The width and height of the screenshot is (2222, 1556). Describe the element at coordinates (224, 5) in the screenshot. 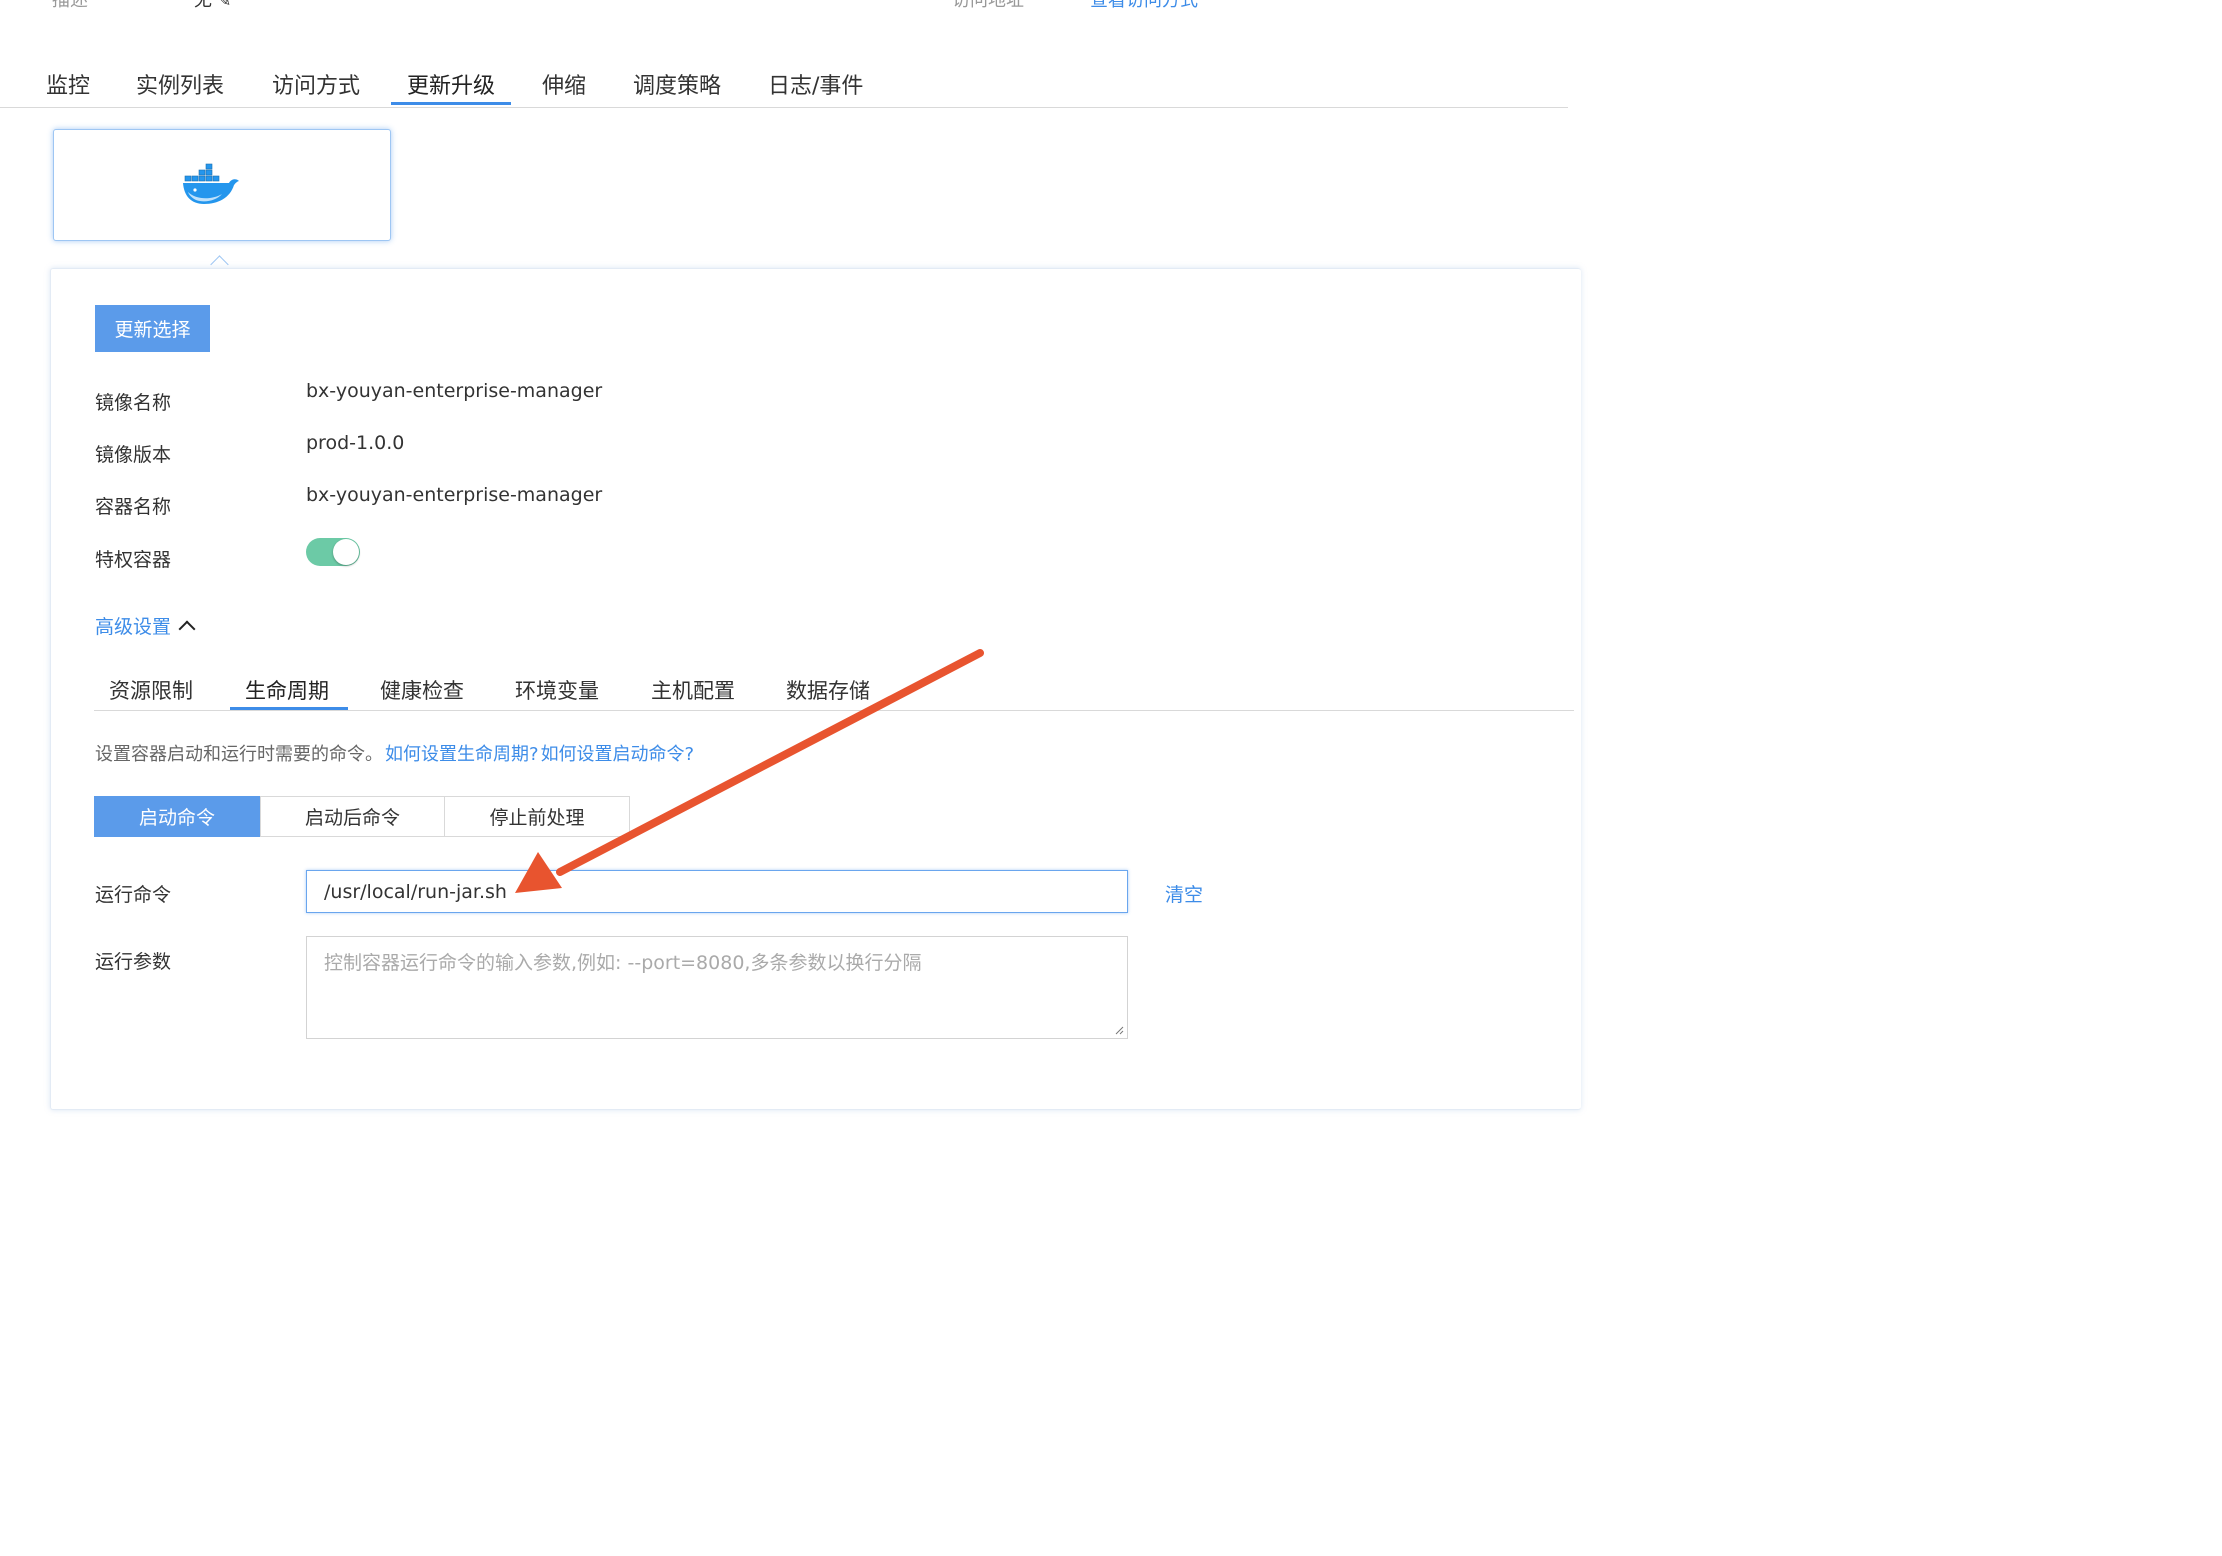

I see `edit-icon: ✎` at that location.